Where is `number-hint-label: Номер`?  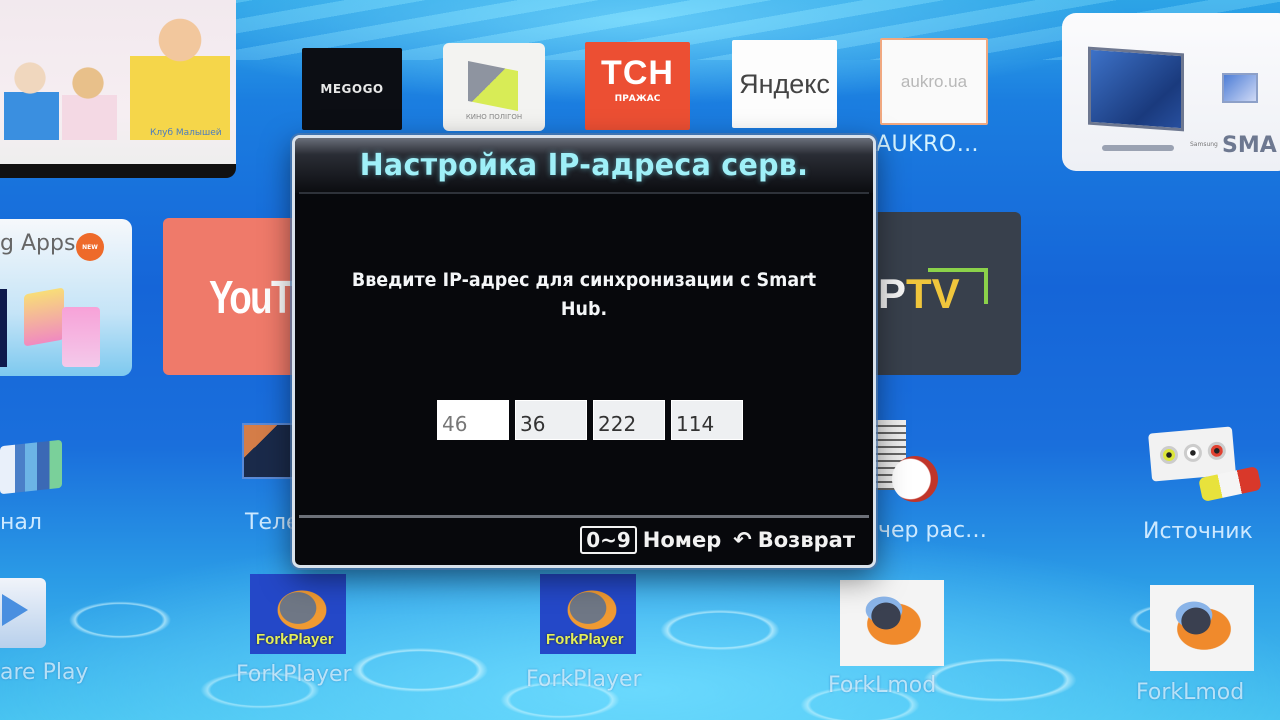
number-hint-label: Номер is located at coordinates (682, 540).